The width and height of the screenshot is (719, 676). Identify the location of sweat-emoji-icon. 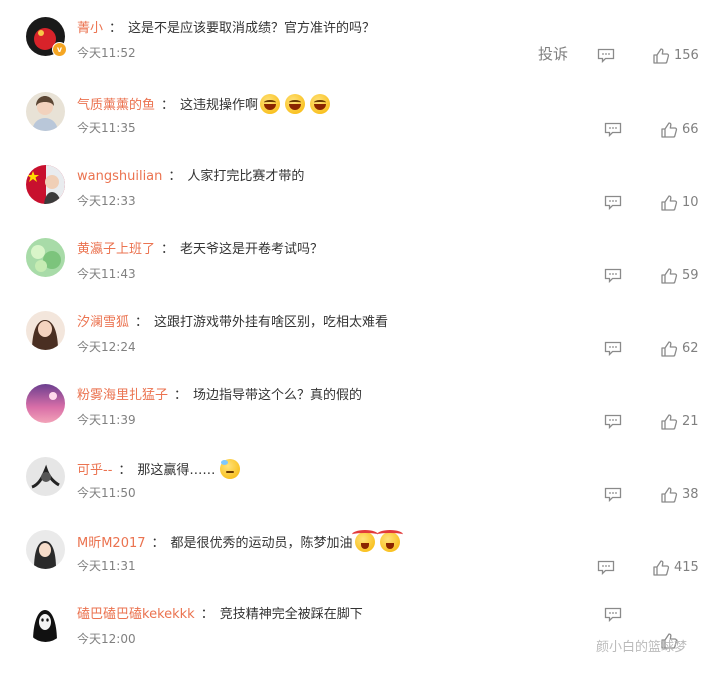
(230, 469).